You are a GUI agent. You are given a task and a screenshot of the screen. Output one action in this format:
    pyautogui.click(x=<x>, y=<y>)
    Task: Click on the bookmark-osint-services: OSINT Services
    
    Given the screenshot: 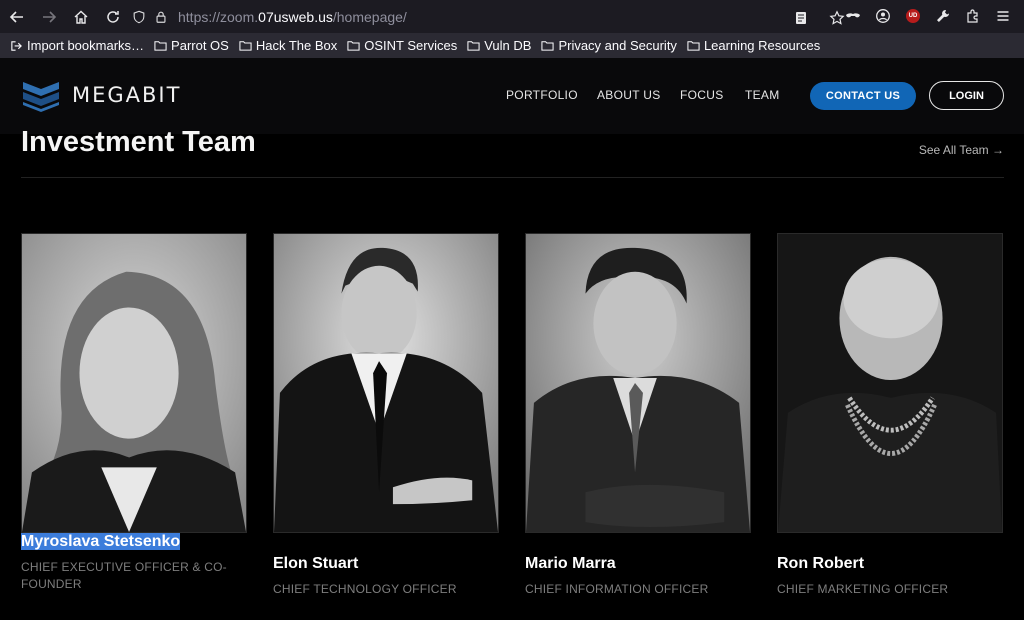 What is the action you would take?
    pyautogui.click(x=402, y=45)
    